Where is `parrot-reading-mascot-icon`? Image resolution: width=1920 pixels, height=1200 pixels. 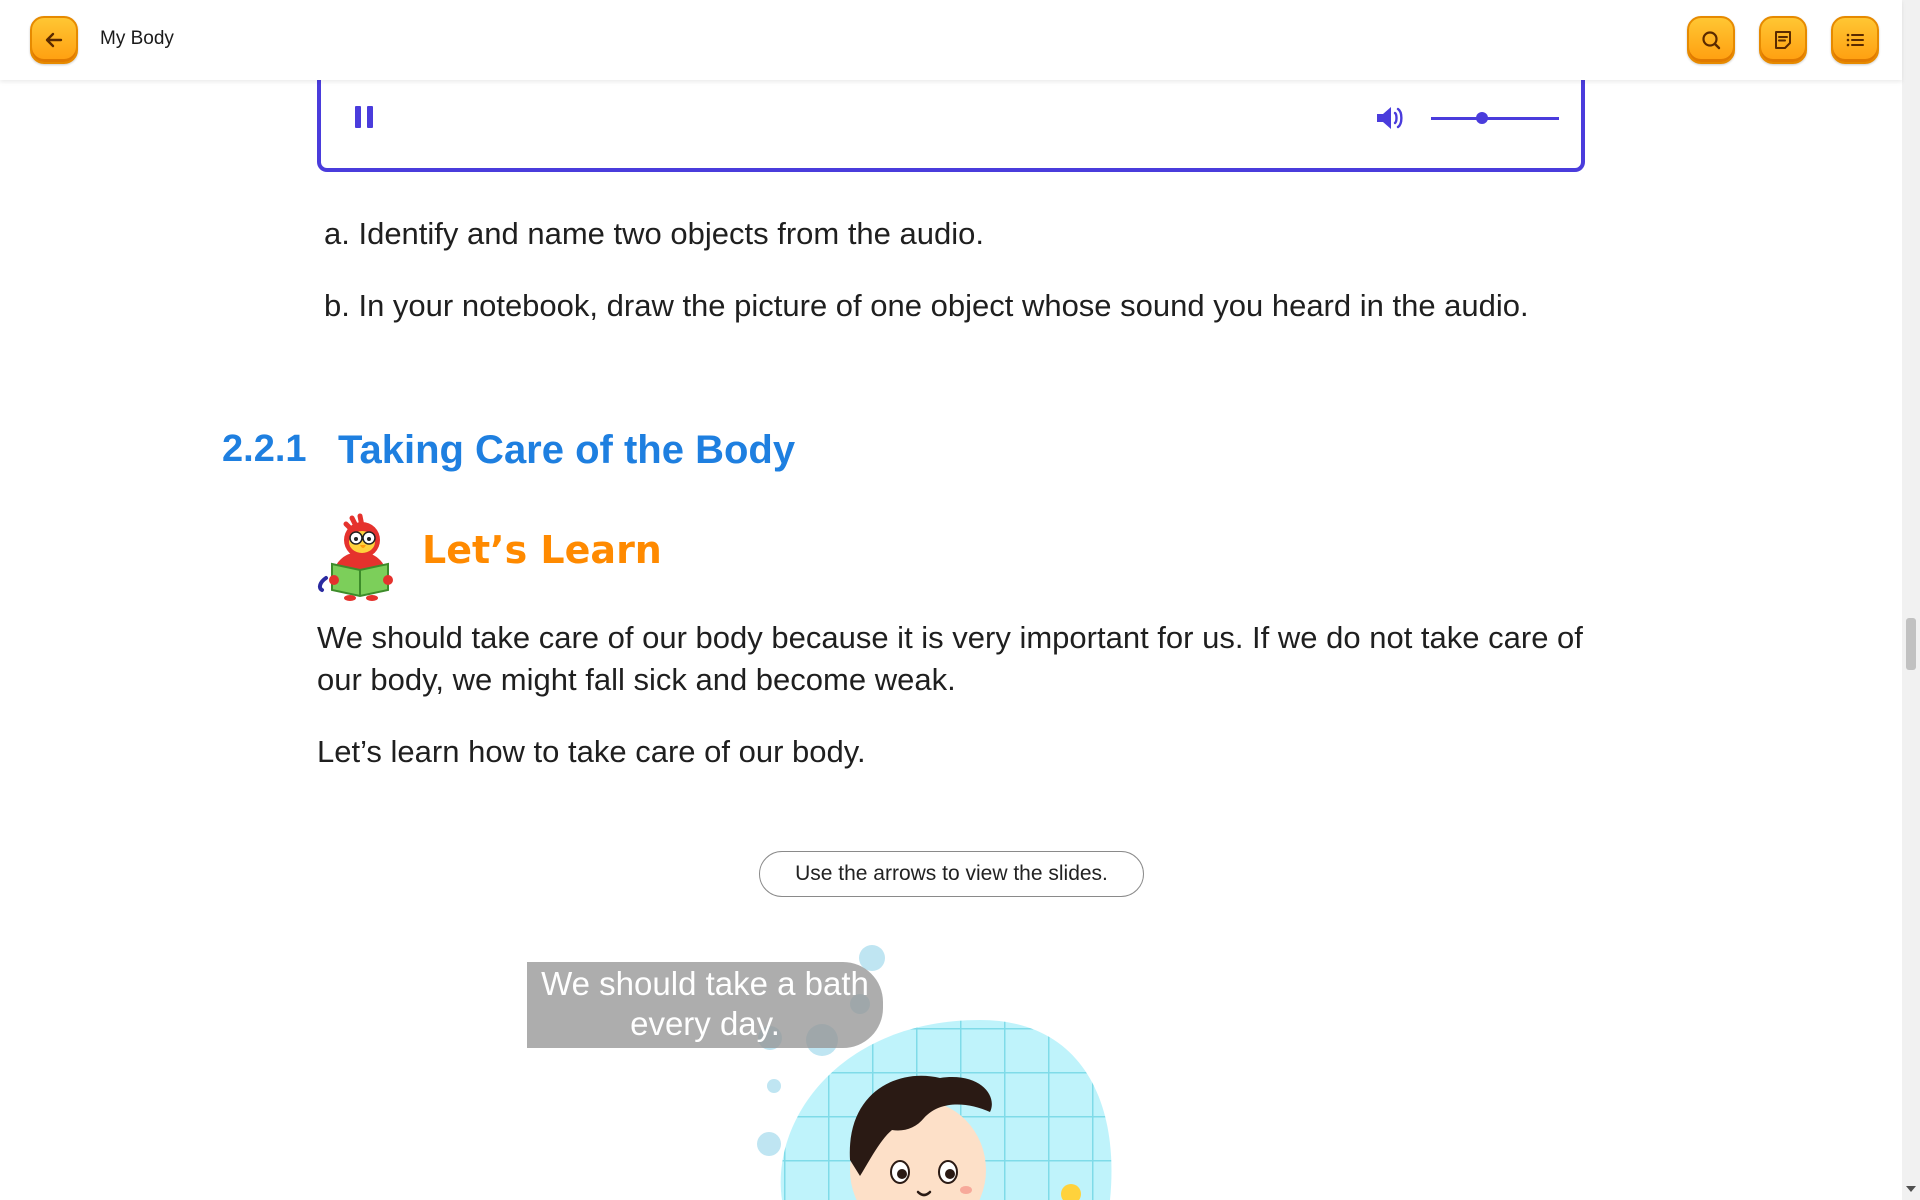
parrot-reading-mascot-icon is located at coordinates (355, 557).